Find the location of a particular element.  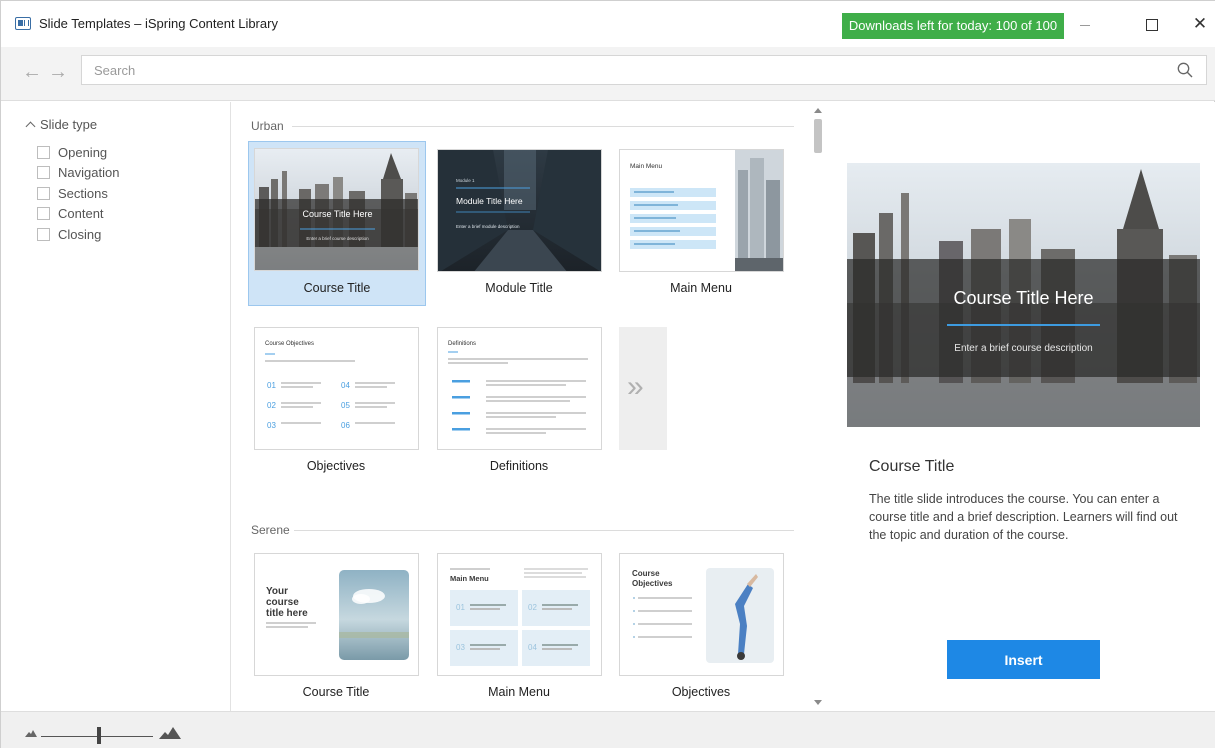

scroll-up-arrow-icon is located at coordinates (818, 110).